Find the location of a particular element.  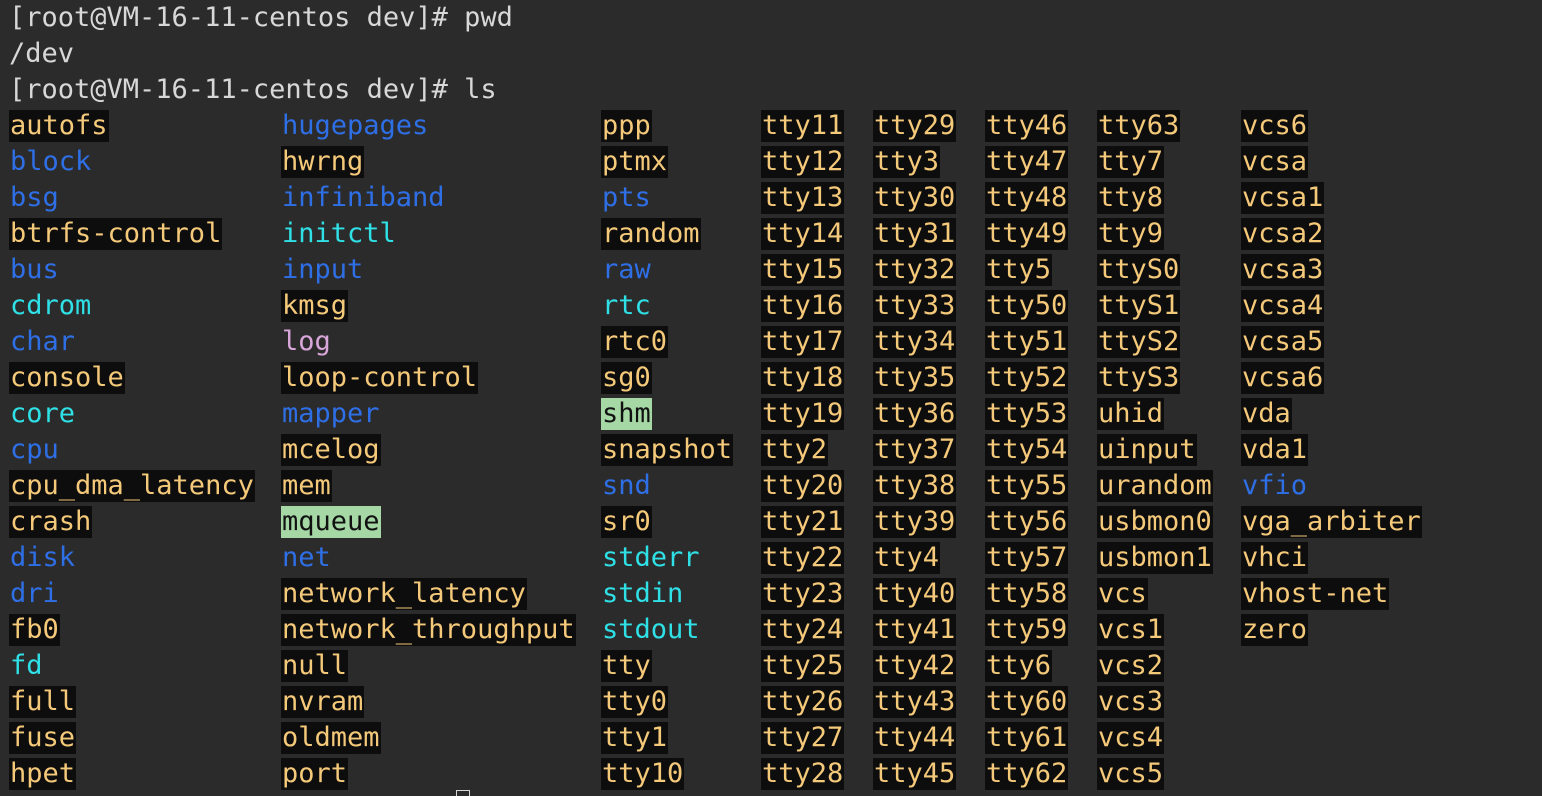

ls-entry: initctl is located at coordinates (339, 233).